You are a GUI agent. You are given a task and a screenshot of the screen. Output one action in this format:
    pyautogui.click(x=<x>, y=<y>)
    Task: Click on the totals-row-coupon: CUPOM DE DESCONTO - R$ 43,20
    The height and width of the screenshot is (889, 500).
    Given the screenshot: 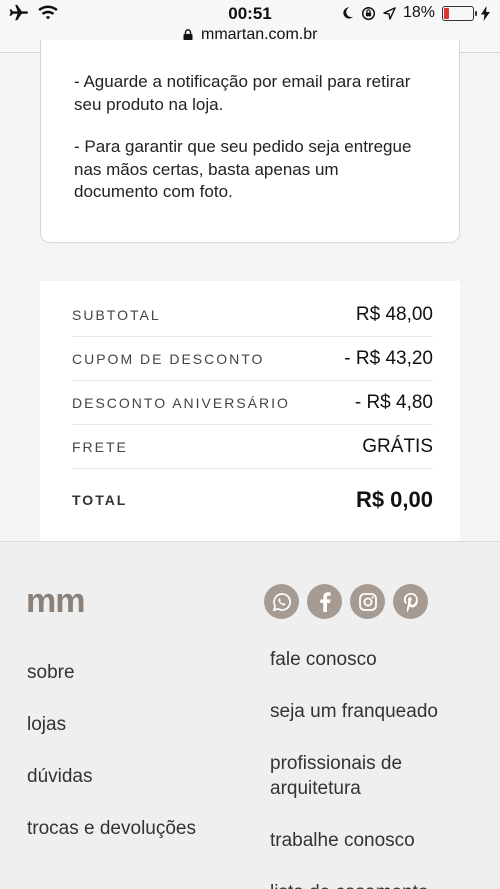 What is the action you would take?
    pyautogui.click(x=252, y=359)
    